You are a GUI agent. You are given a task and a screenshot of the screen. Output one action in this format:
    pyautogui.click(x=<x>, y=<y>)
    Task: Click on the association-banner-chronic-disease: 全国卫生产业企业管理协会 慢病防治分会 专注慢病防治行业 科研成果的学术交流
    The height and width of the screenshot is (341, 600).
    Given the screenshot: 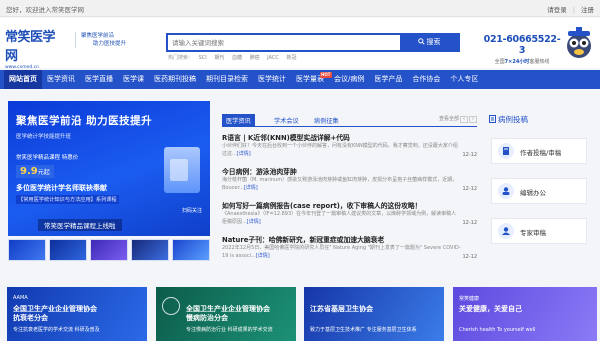 What is the action you would take?
    pyautogui.click(x=226, y=314)
    